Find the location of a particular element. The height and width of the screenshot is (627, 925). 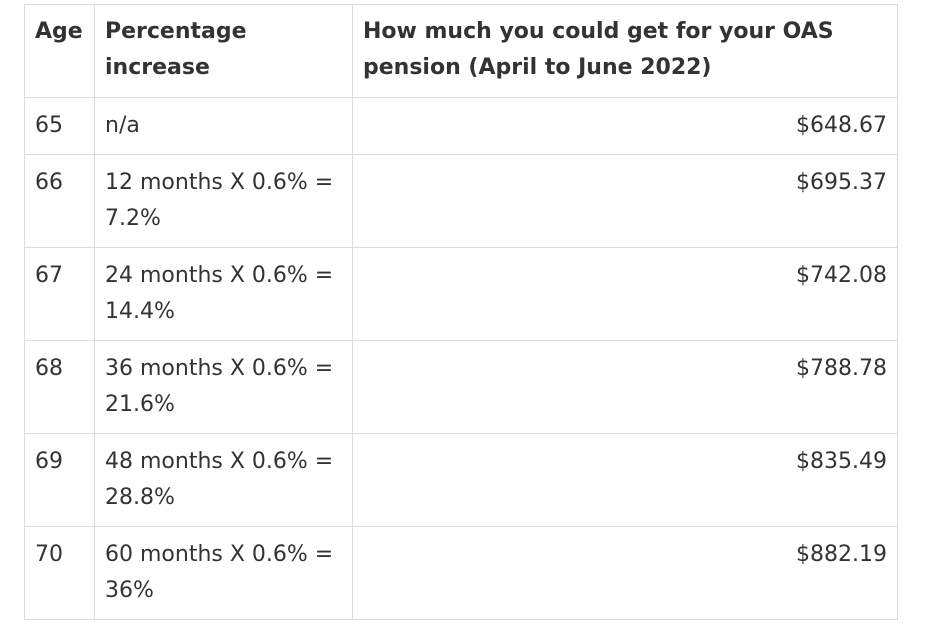

table-row: 67 24 months X 0.6% = 14.4% $742.08 is located at coordinates (461, 294).